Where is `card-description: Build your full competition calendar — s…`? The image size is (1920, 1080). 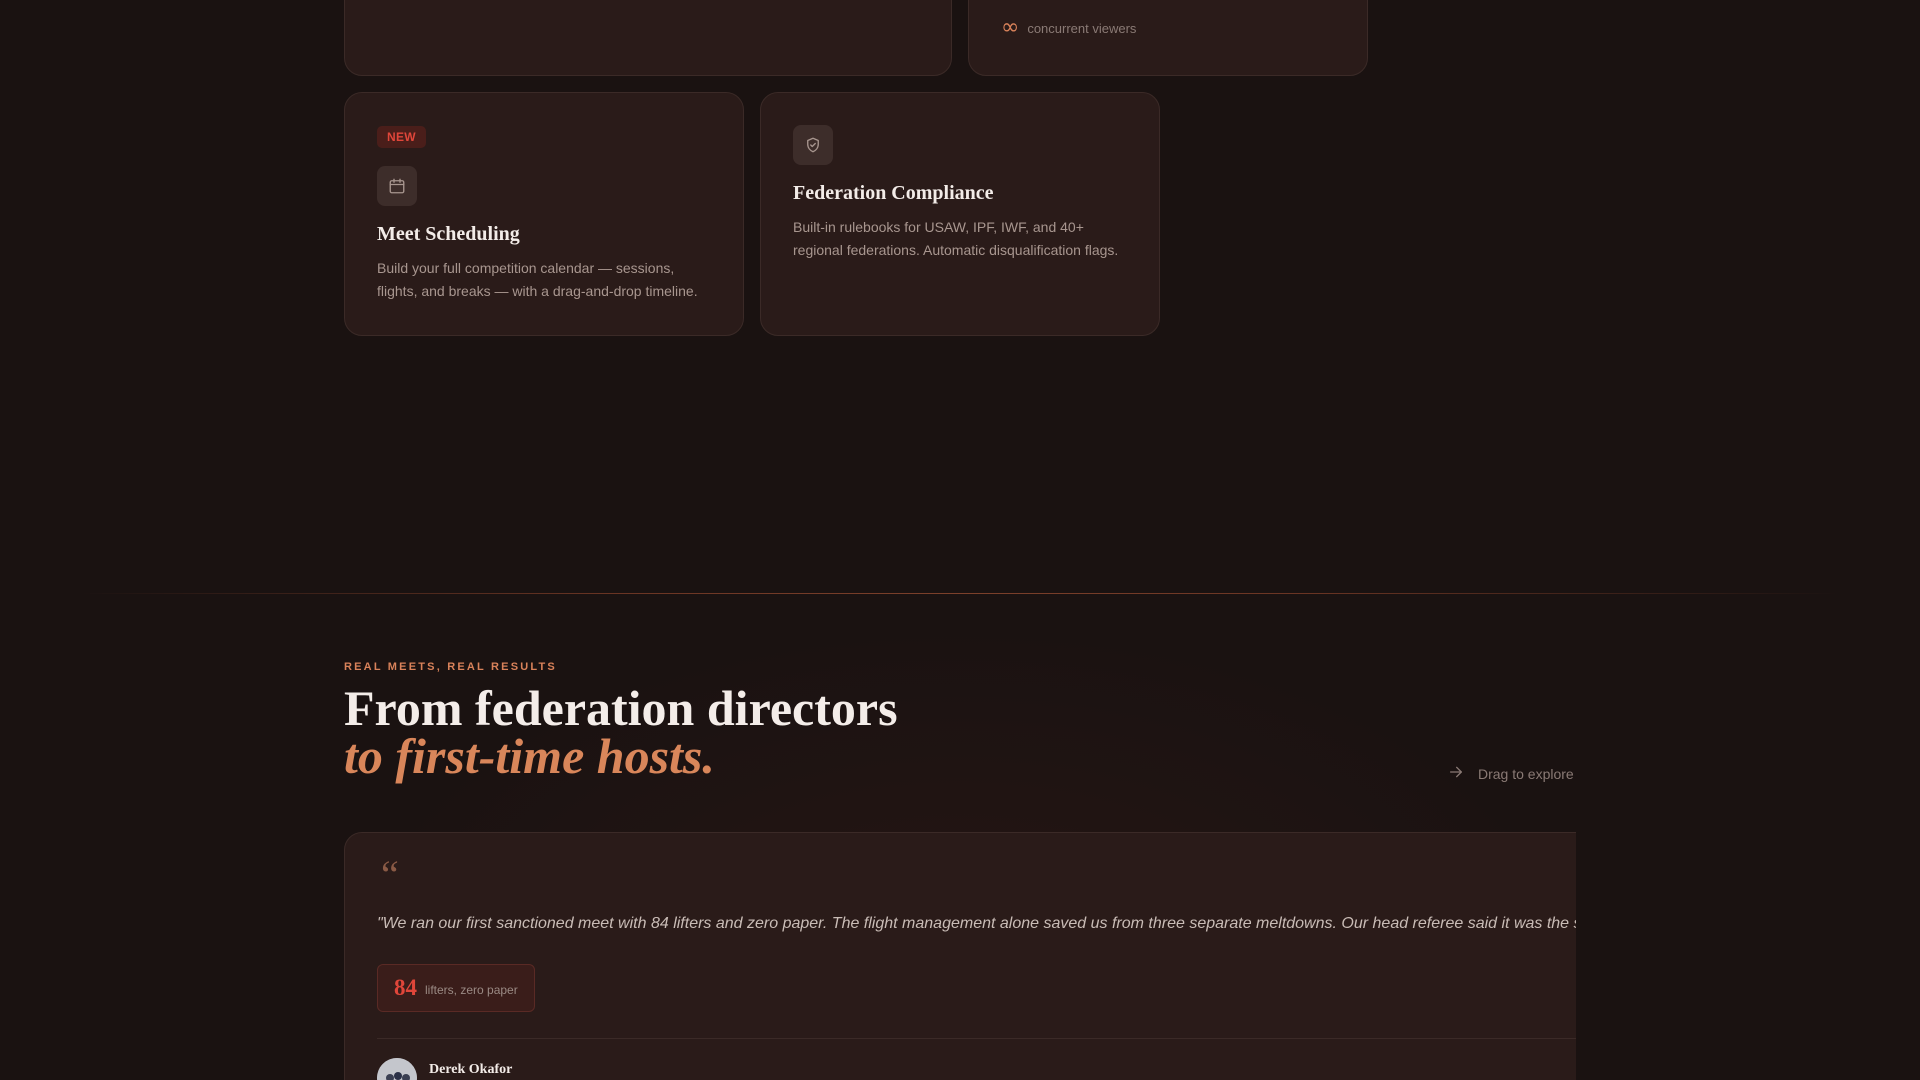 card-description: Build your full competition calendar — s… is located at coordinates (537, 279).